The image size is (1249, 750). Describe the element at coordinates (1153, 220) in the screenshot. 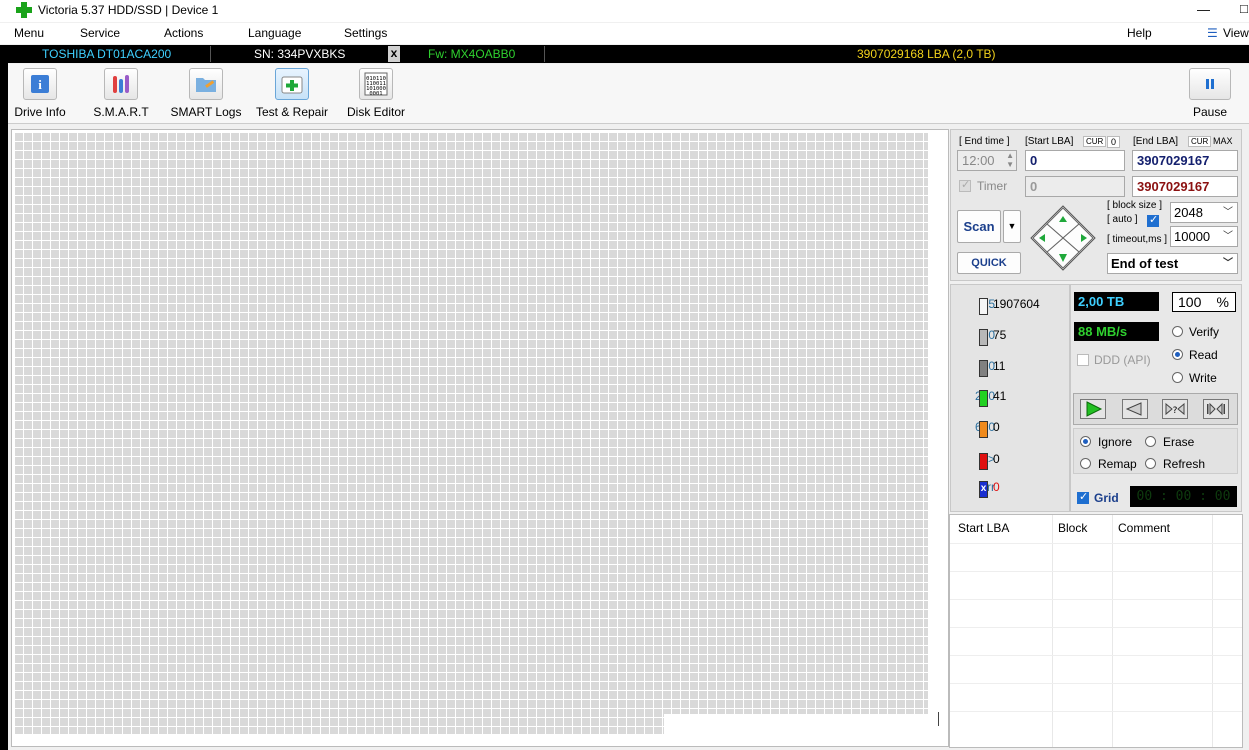

I see `auto-checkbox` at that location.